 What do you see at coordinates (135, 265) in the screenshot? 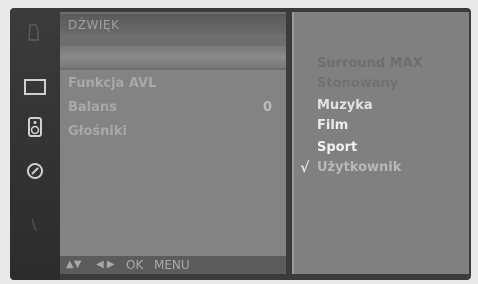
I see `ok-hint: OK` at bounding box center [135, 265].